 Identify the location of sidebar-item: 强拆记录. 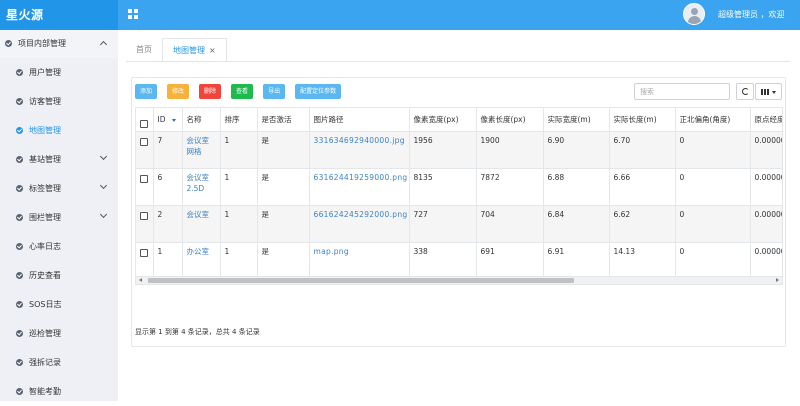
(59, 362).